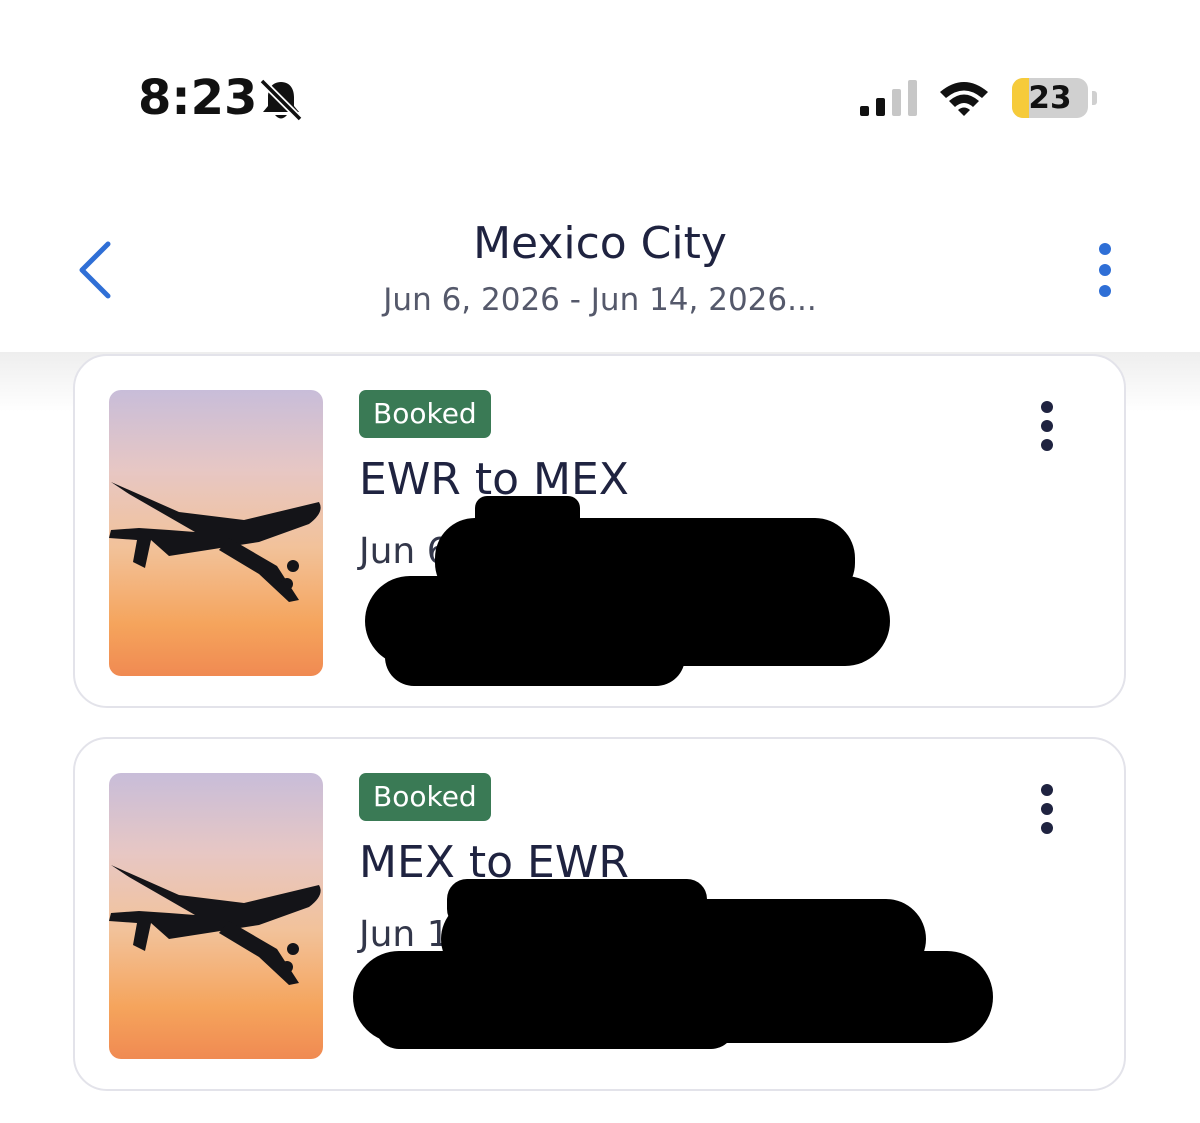  Describe the element at coordinates (281, 100) in the screenshot. I see `bell-slash-icon` at that location.